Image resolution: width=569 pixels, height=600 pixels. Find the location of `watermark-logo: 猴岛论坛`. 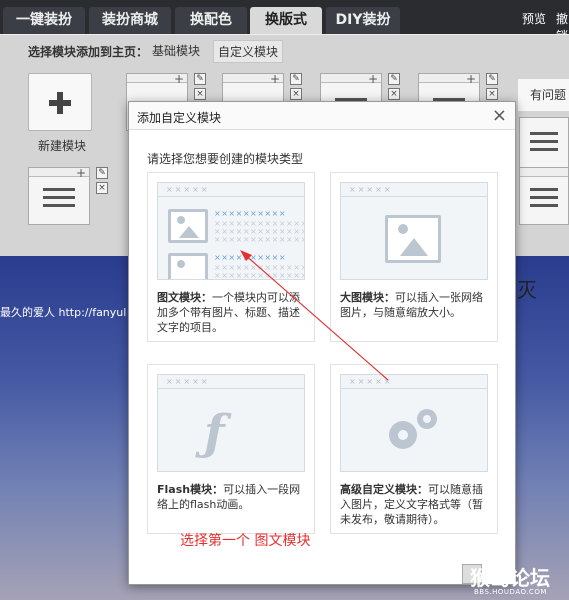

watermark-logo: 猴岛论坛 is located at coordinates (510, 578).